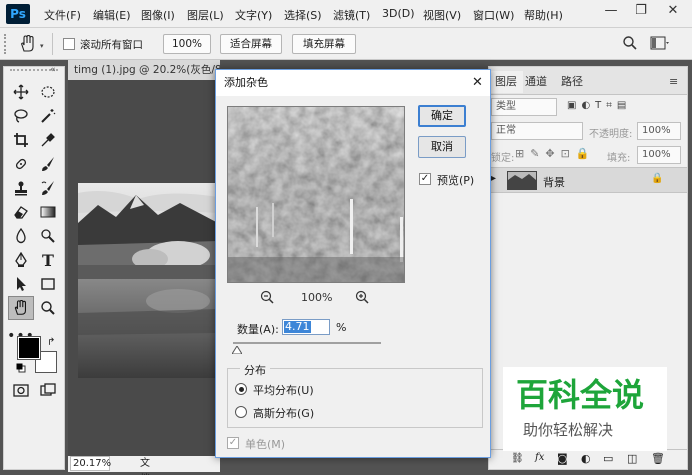  What do you see at coordinates (21, 140) in the screenshot?
I see `crop-tool-icon` at bounding box center [21, 140].